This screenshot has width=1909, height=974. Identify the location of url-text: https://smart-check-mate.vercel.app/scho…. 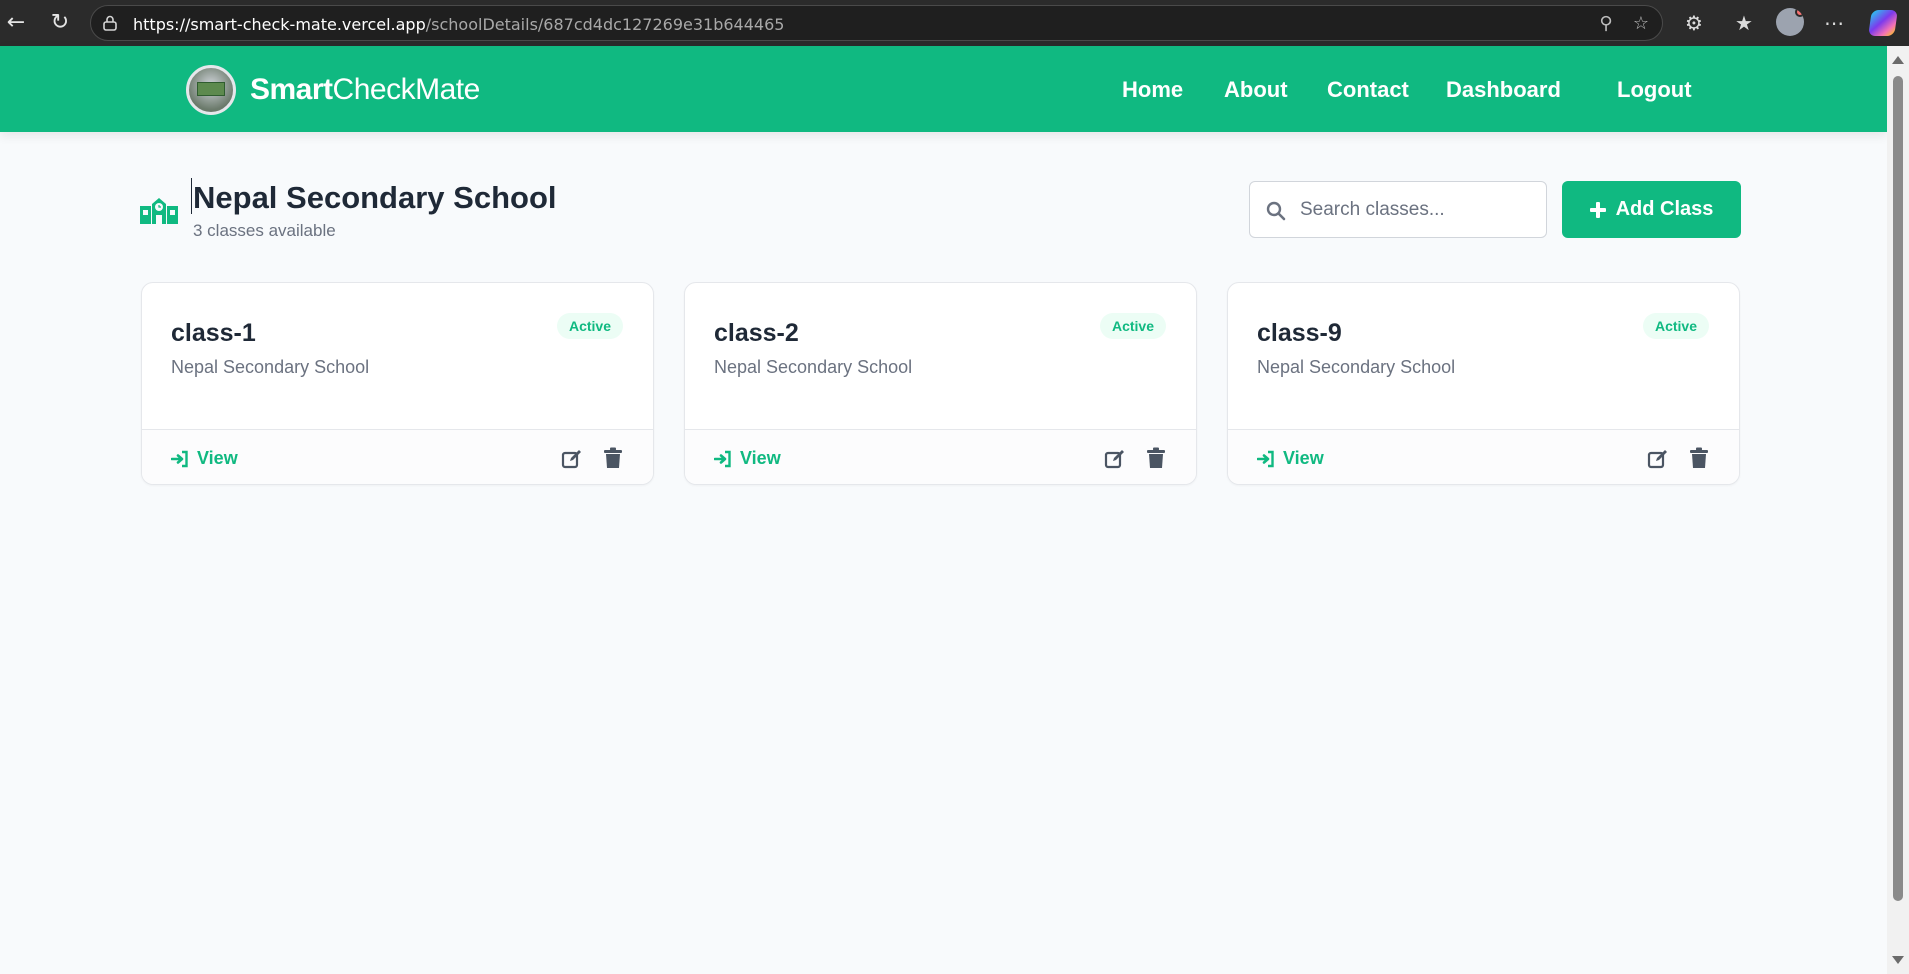
(458, 24).